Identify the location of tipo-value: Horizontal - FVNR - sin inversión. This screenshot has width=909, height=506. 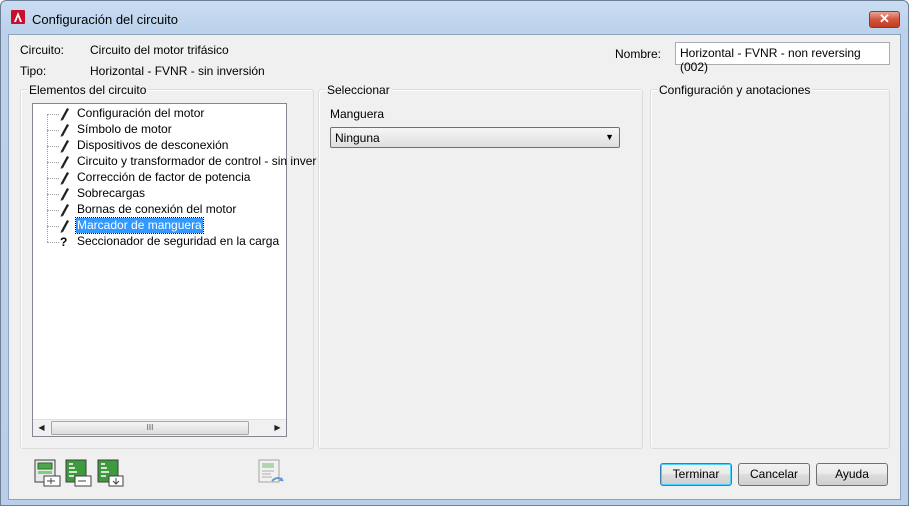
(177, 71).